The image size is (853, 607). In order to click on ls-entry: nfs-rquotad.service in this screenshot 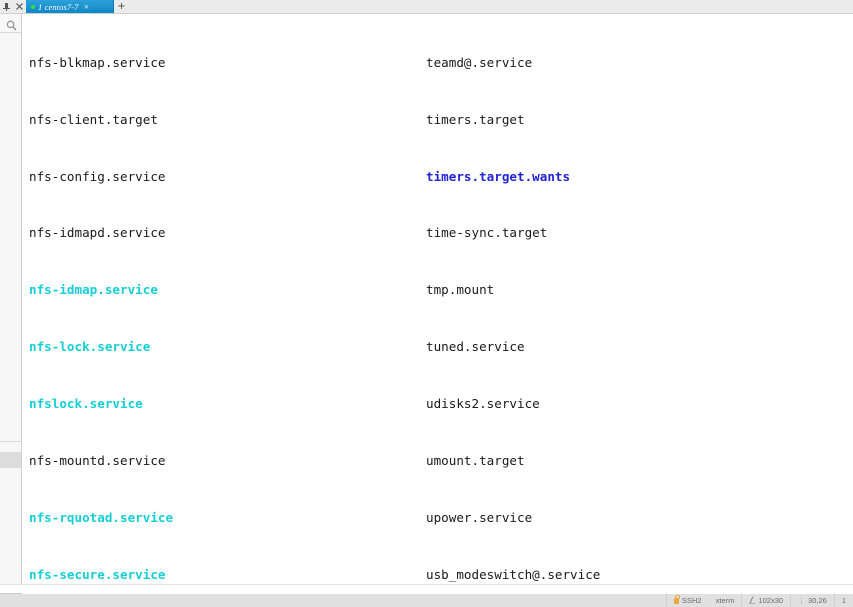, I will do `click(101, 517)`.